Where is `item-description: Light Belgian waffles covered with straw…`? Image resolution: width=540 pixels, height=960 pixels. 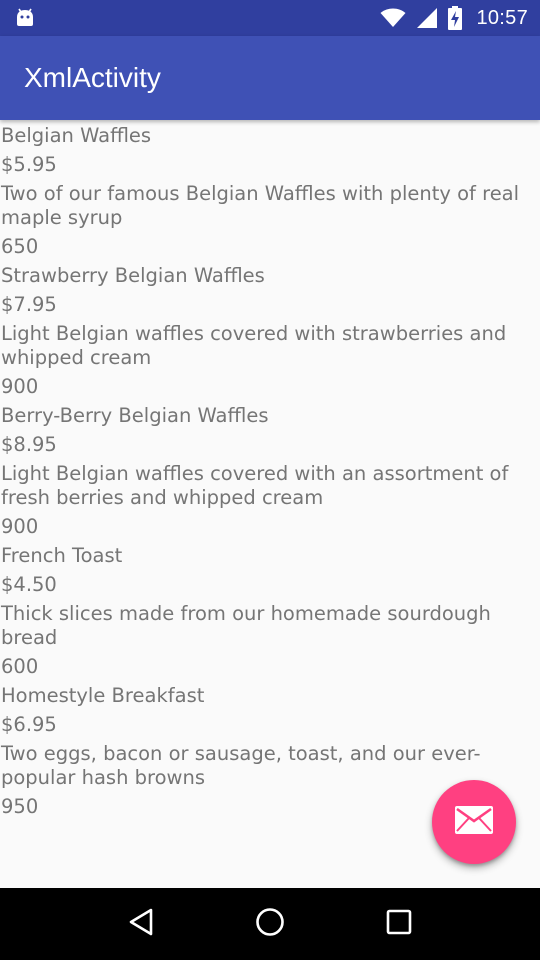 item-description: Light Belgian waffles covered with straw… is located at coordinates (254, 345).